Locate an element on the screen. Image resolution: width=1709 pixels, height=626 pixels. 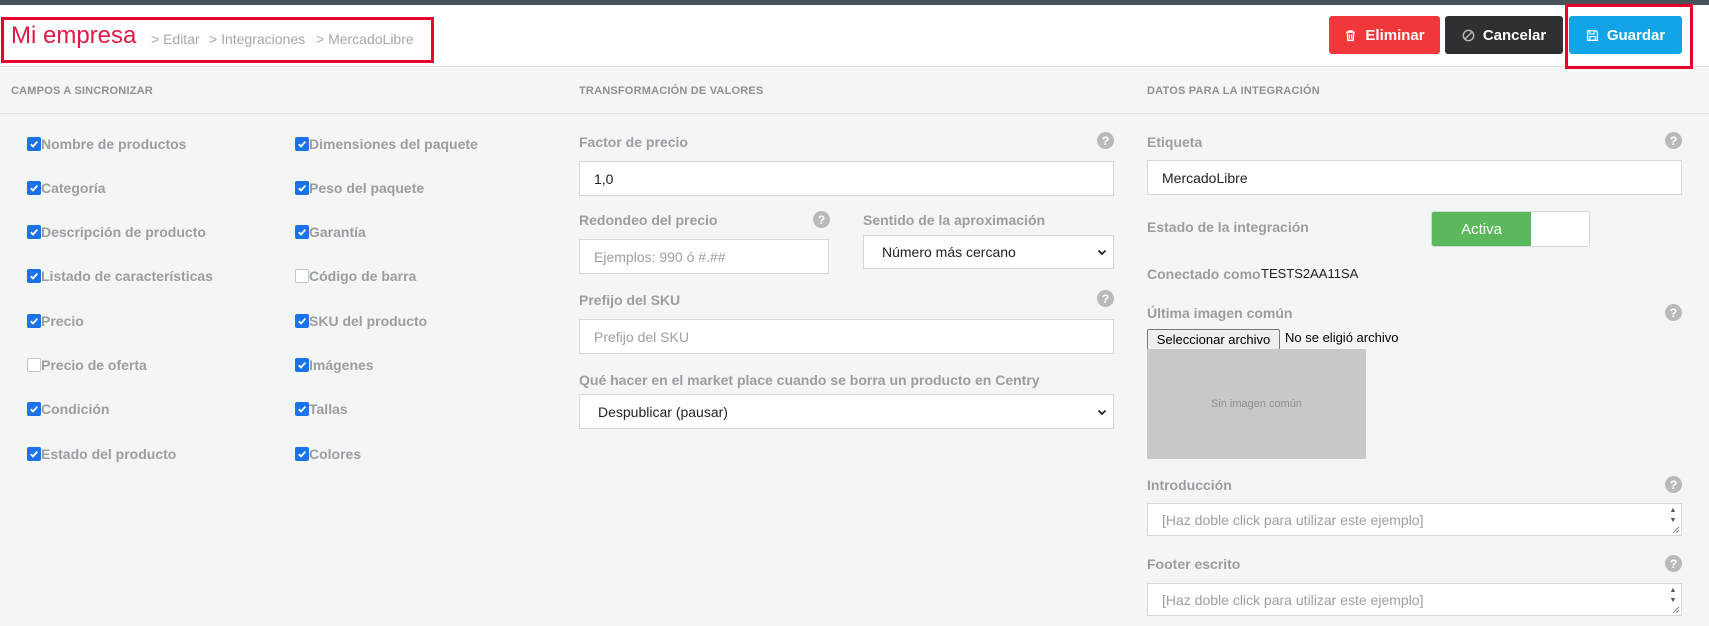
sync-field-checkbox: Dimensiones del paquete is located at coordinates (386, 144).